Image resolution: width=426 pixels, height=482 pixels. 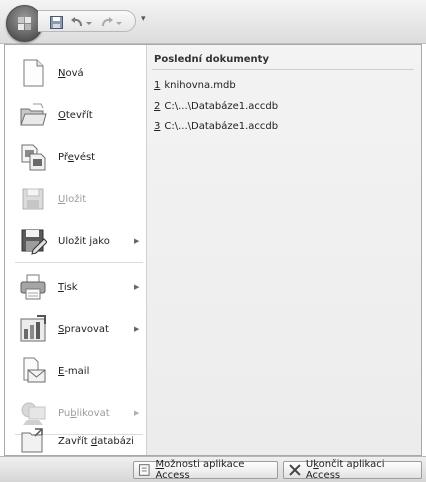 What do you see at coordinates (143, 19) in the screenshot?
I see `customize-toolbar-icon: ▾` at bounding box center [143, 19].